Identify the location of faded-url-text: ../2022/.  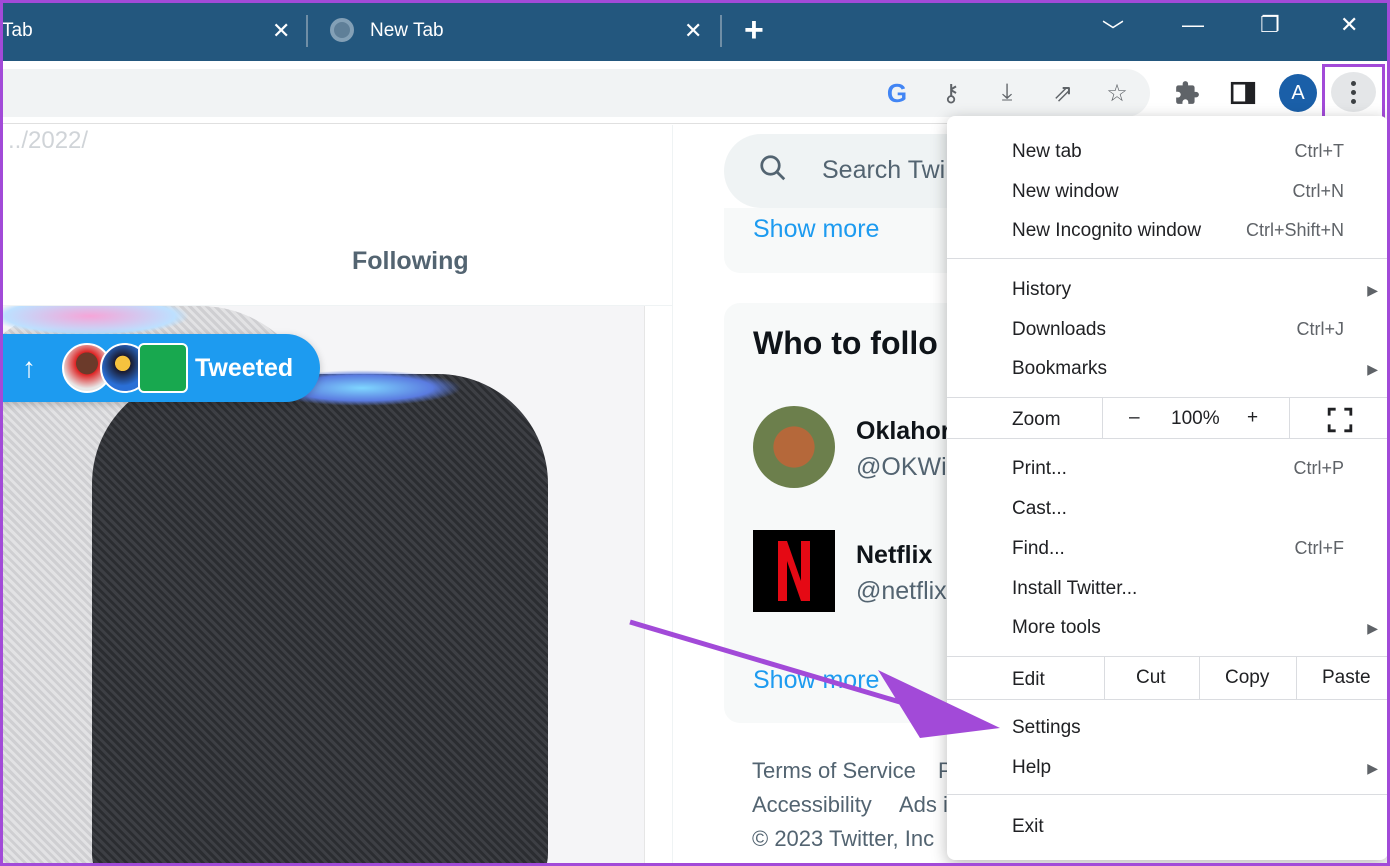
(48, 140).